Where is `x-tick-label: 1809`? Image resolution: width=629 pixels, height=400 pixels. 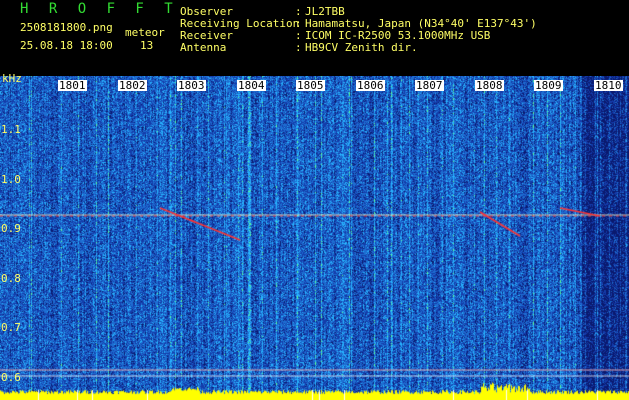
x-tick-label: 1809 is located at coordinates (548, 85).